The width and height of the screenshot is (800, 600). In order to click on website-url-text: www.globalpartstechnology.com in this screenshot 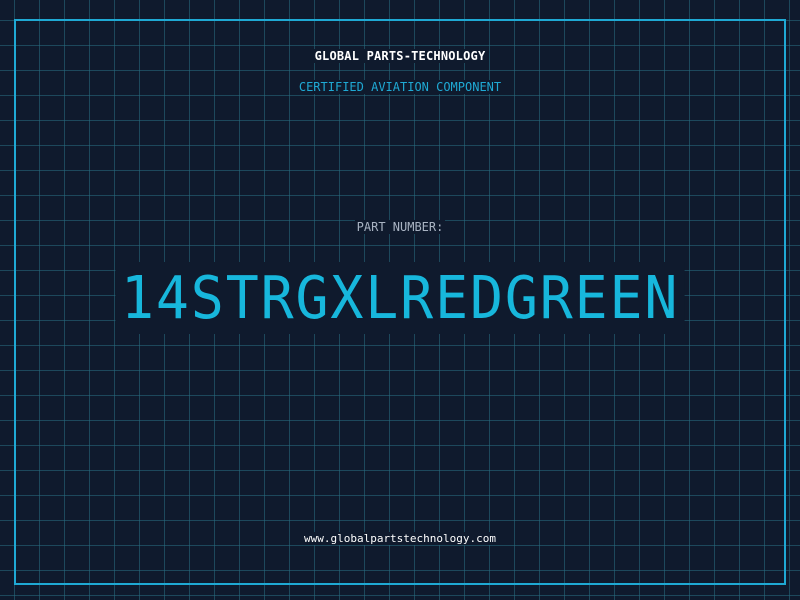, I will do `click(400, 538)`.